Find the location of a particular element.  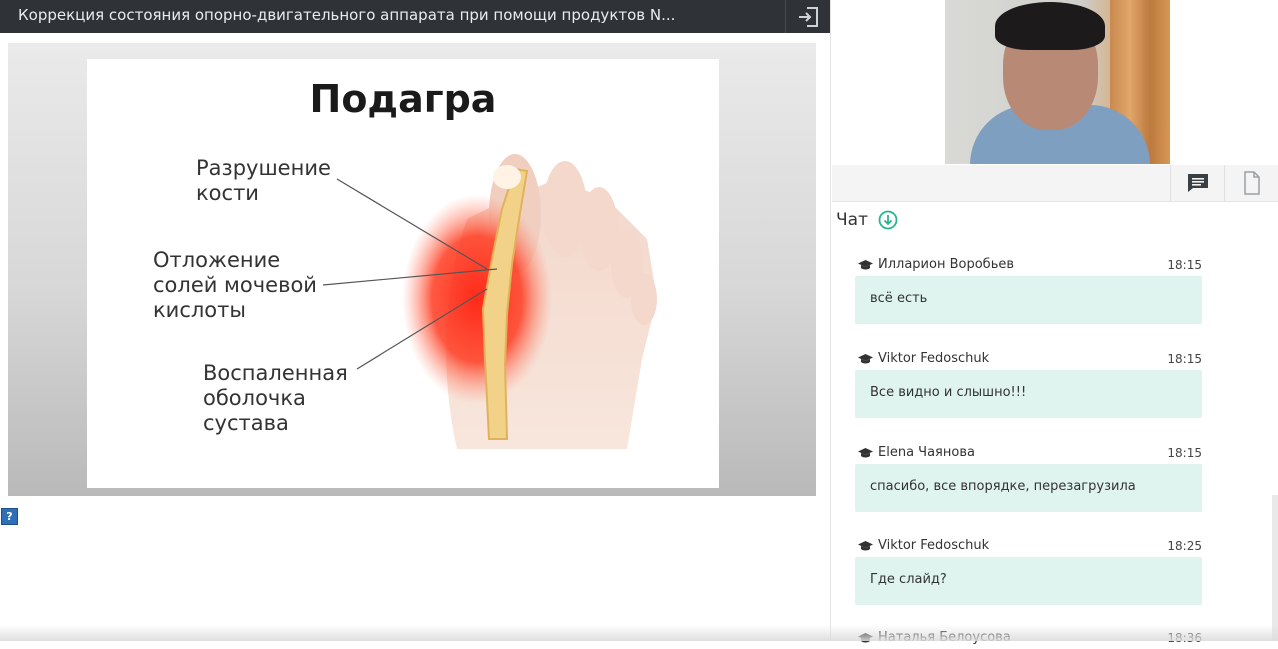

label-bone-destruction: Разрушение кости is located at coordinates (263, 180).